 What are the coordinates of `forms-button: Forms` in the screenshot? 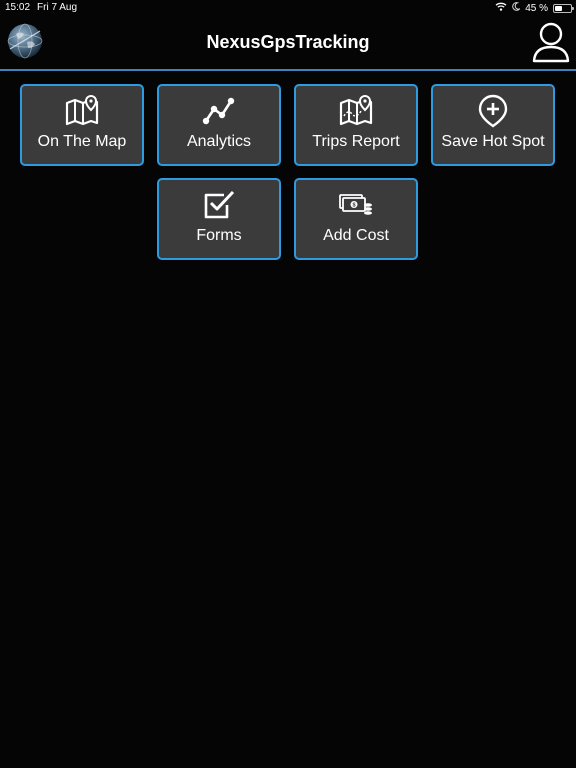 It's located at (219, 219).